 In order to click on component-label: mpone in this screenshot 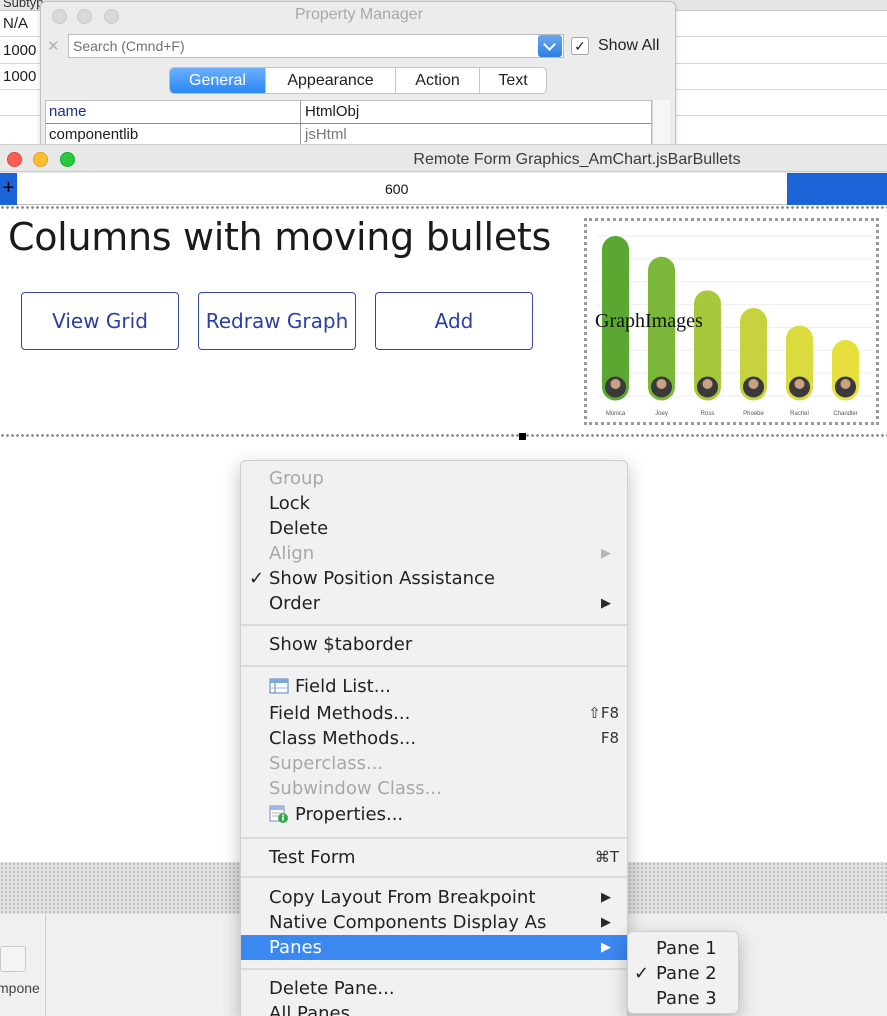, I will do `click(20, 988)`.